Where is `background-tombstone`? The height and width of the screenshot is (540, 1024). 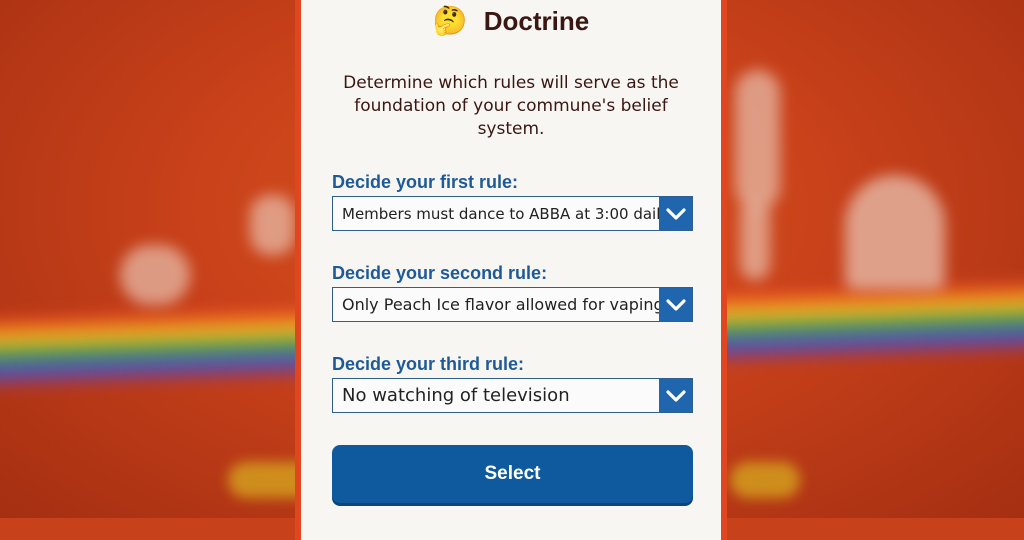 background-tombstone is located at coordinates (895, 232).